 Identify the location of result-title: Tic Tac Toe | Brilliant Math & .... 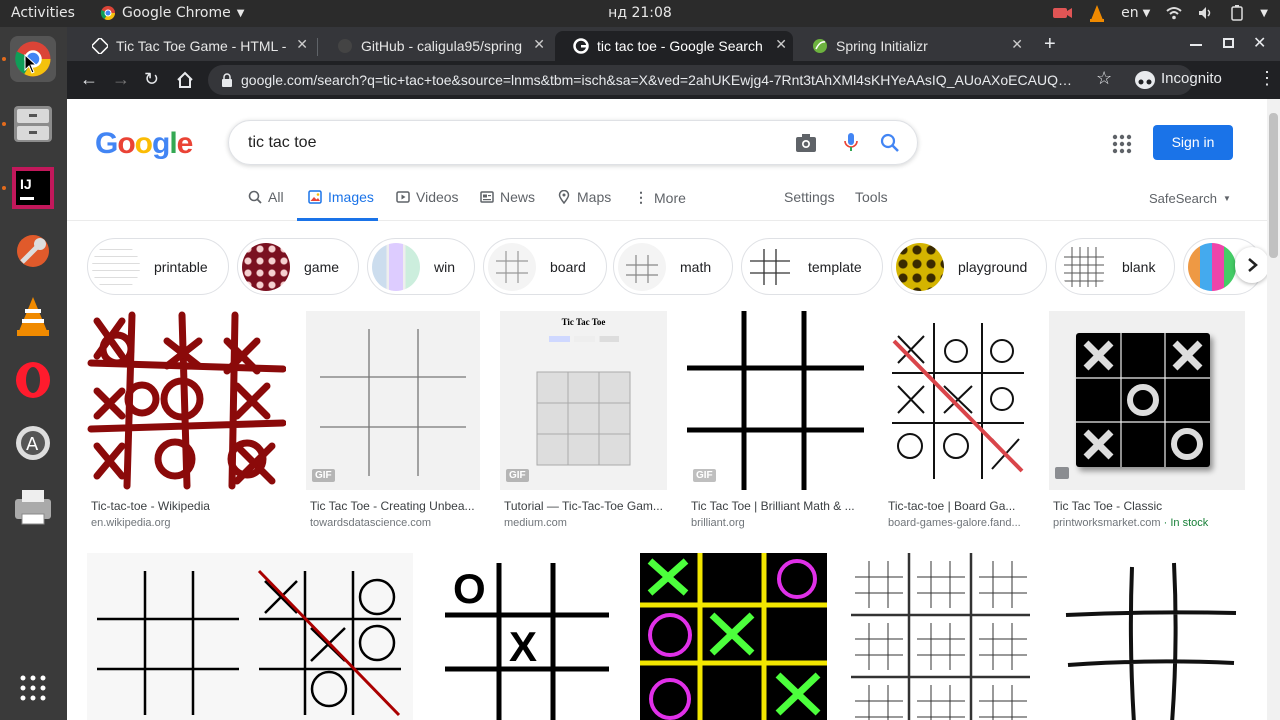
(778, 506).